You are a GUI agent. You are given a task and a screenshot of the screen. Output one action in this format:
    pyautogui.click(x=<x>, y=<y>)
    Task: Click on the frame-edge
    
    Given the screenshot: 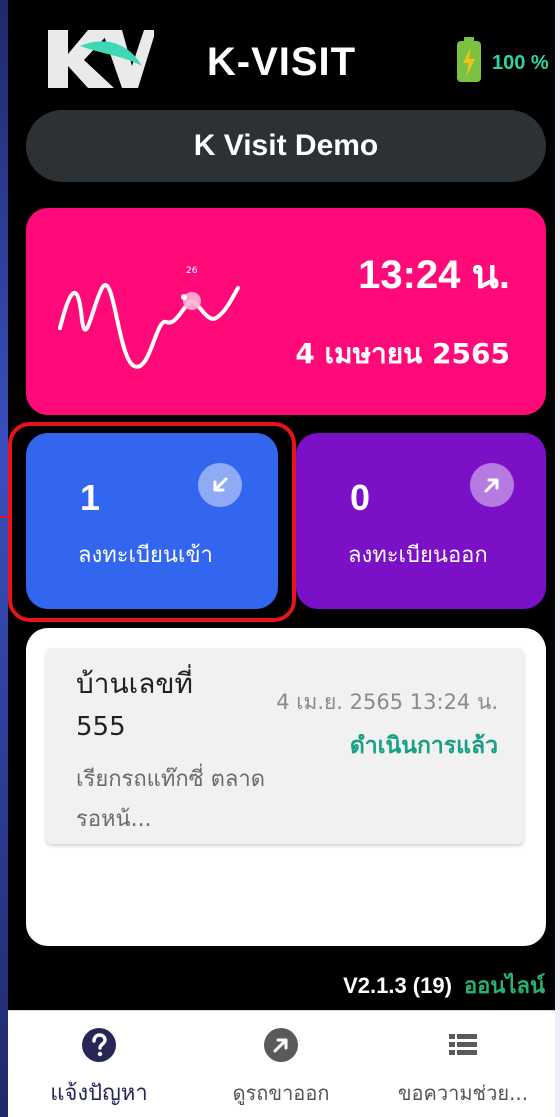 What is the action you would take?
    pyautogui.click(x=4, y=558)
    